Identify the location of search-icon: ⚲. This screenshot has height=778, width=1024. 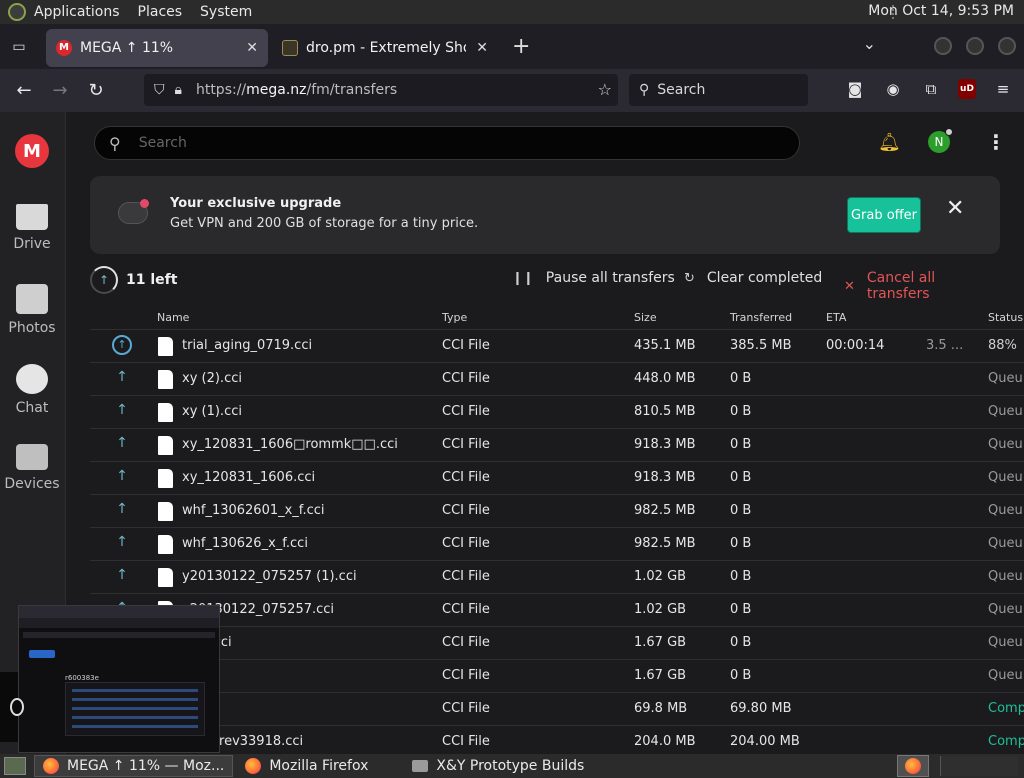
(115, 143).